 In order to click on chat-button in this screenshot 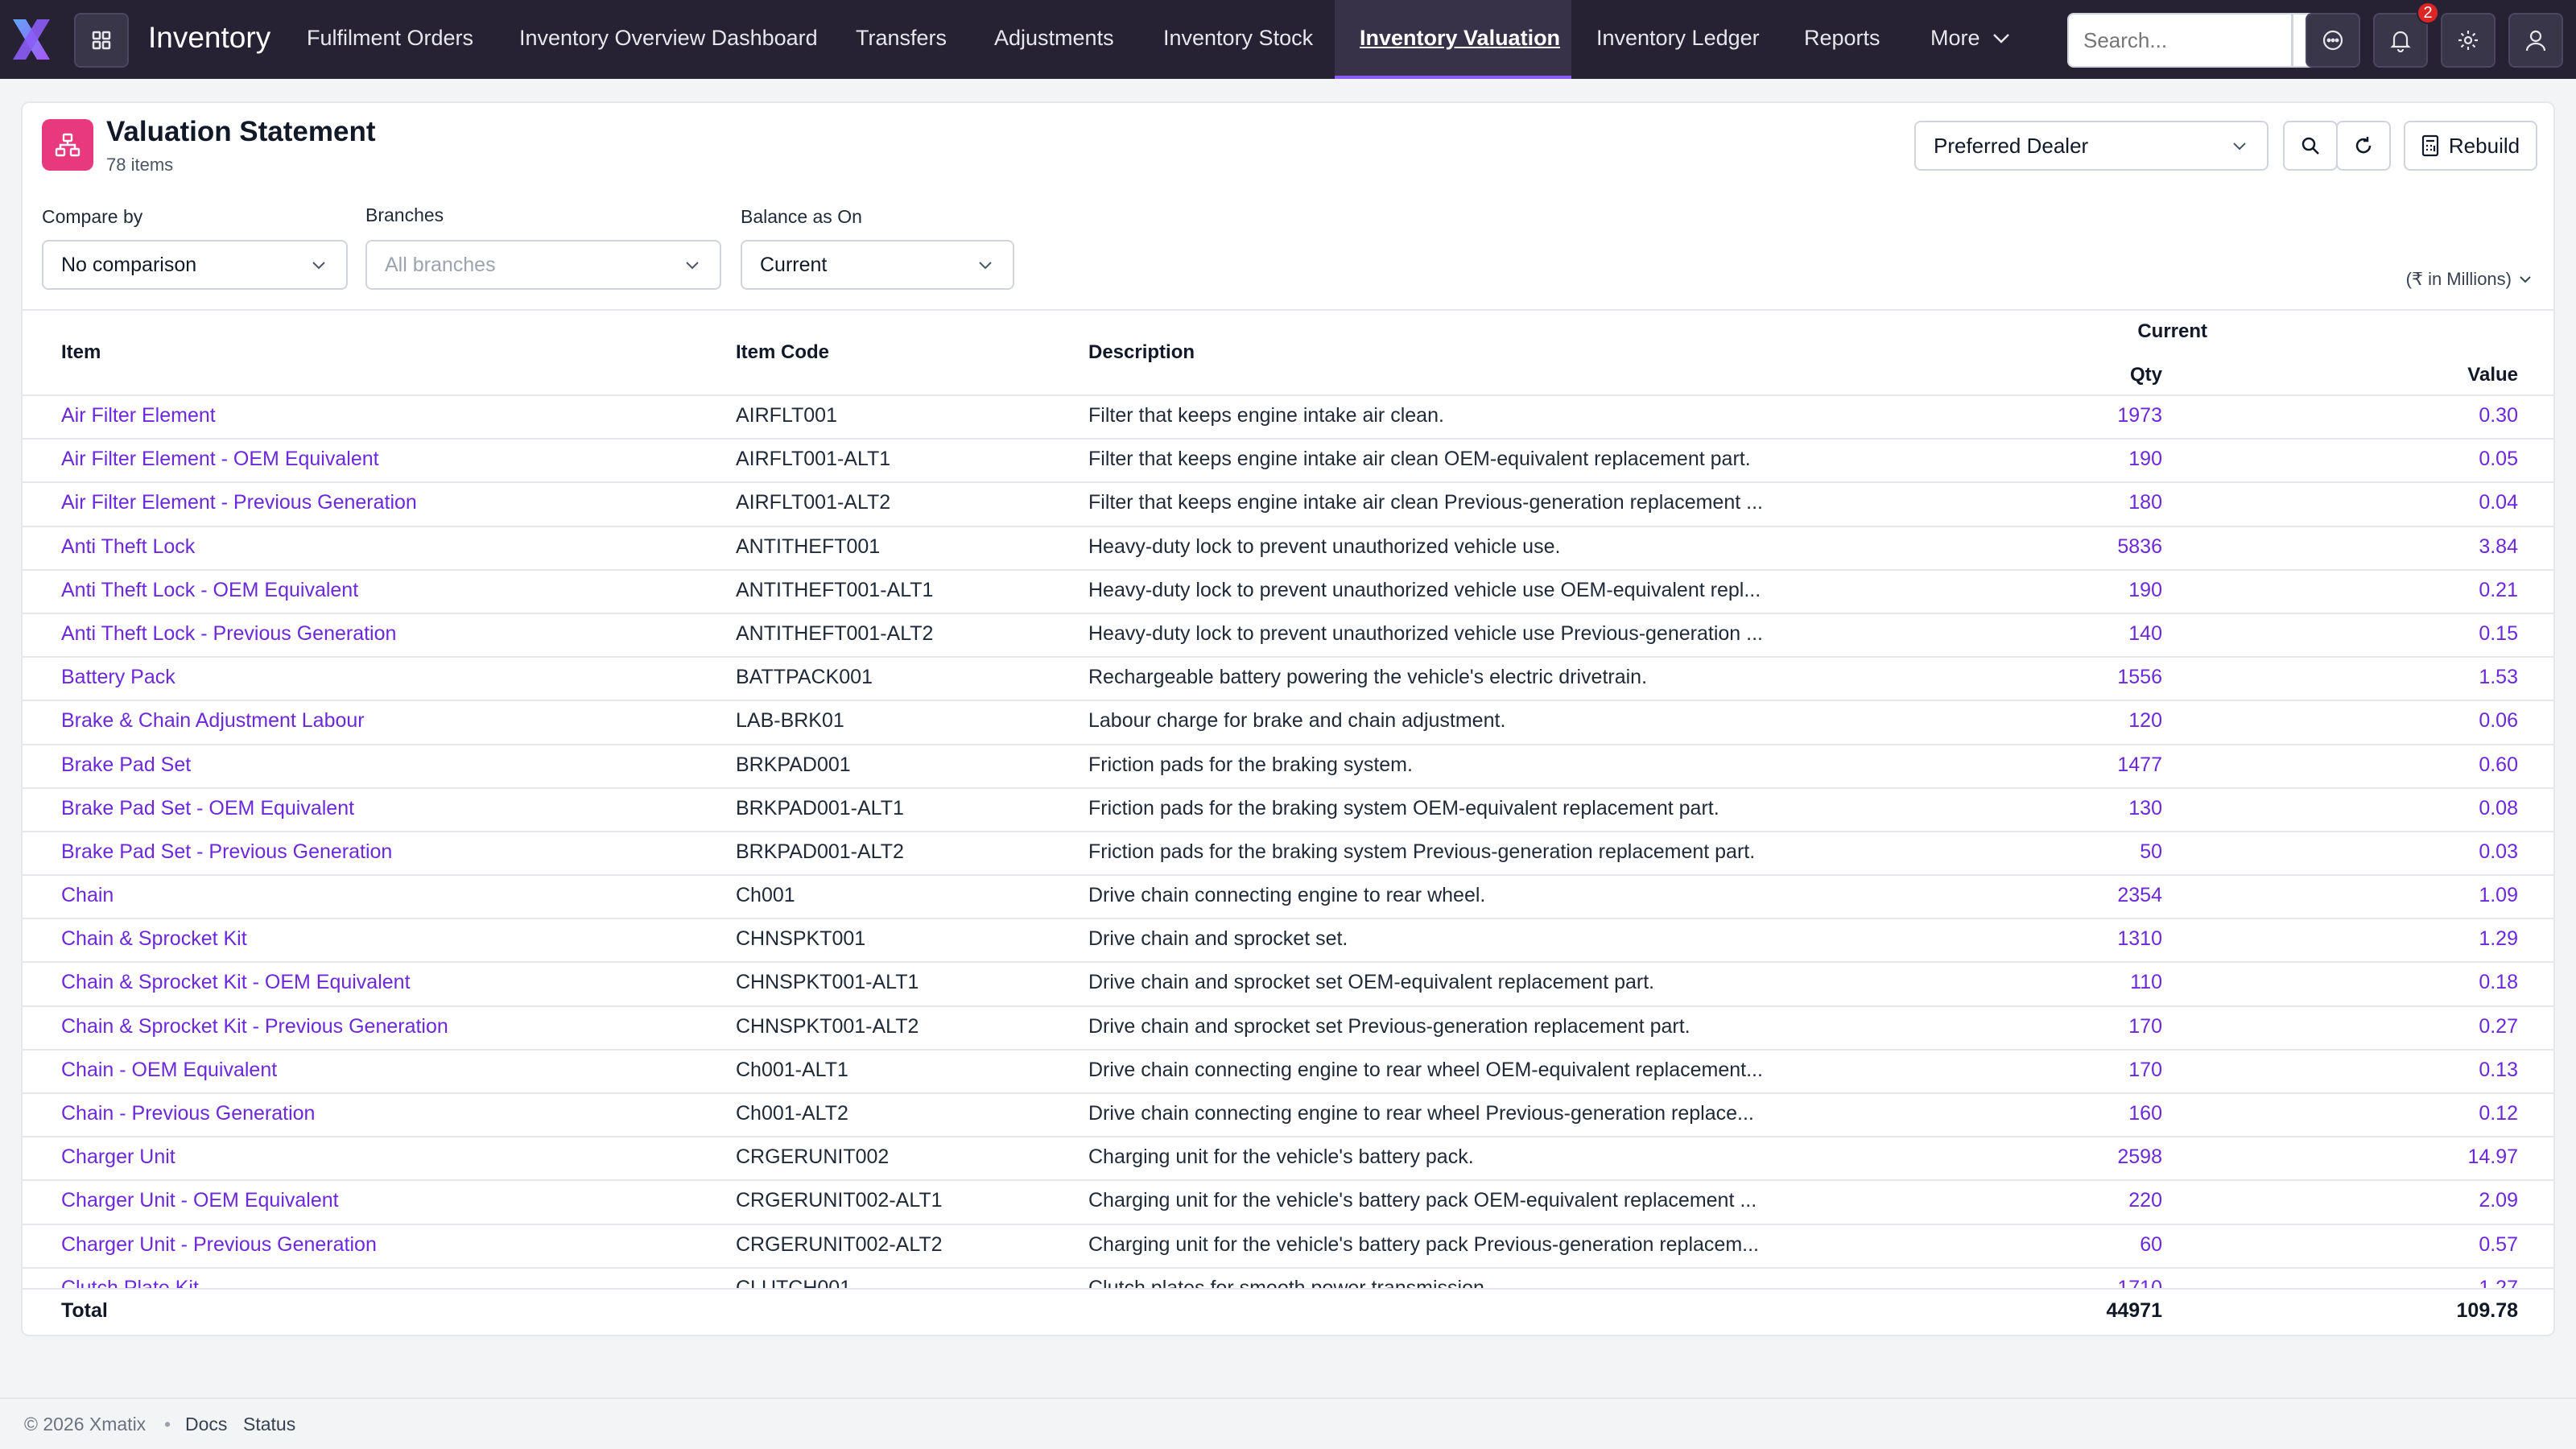, I will do `click(2333, 40)`.